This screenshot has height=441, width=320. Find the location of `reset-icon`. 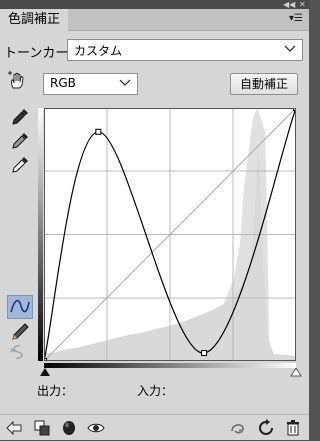

reset-icon is located at coordinates (266, 428).